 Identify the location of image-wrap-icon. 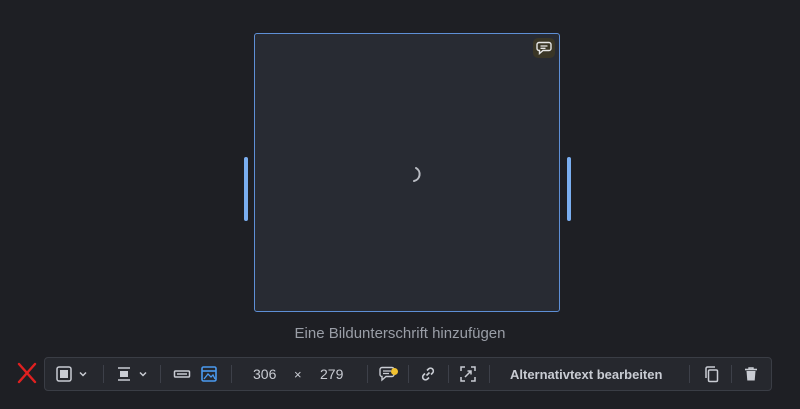
(209, 374).